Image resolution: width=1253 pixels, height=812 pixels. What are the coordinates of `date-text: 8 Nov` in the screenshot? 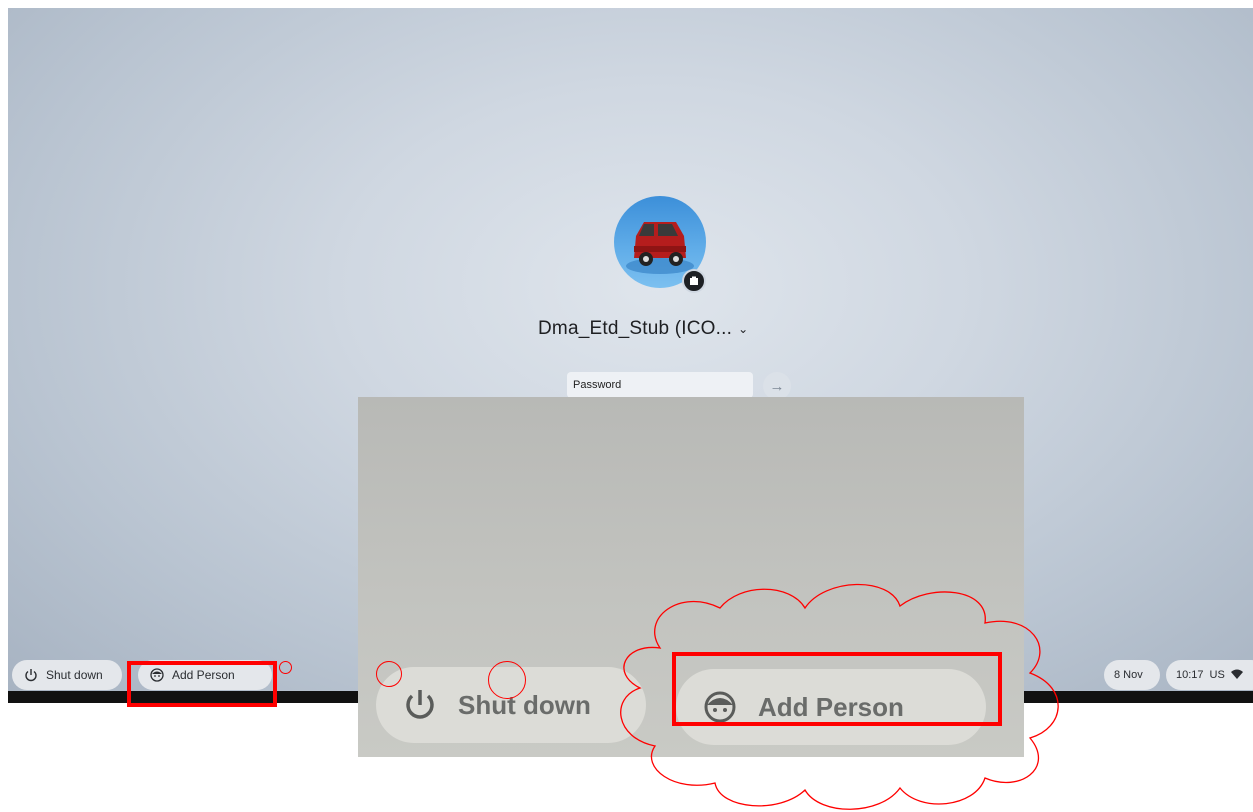 It's located at (1128, 675).